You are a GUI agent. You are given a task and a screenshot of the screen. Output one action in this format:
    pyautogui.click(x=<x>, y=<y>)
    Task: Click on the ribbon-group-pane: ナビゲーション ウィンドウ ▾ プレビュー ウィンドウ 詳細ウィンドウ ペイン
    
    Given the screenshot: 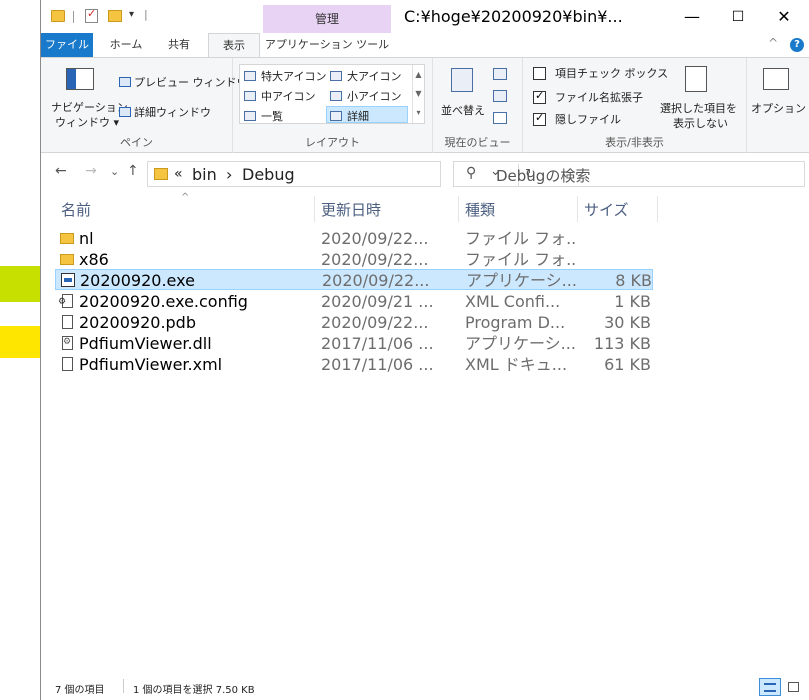 What is the action you would take?
    pyautogui.click(x=144, y=106)
    